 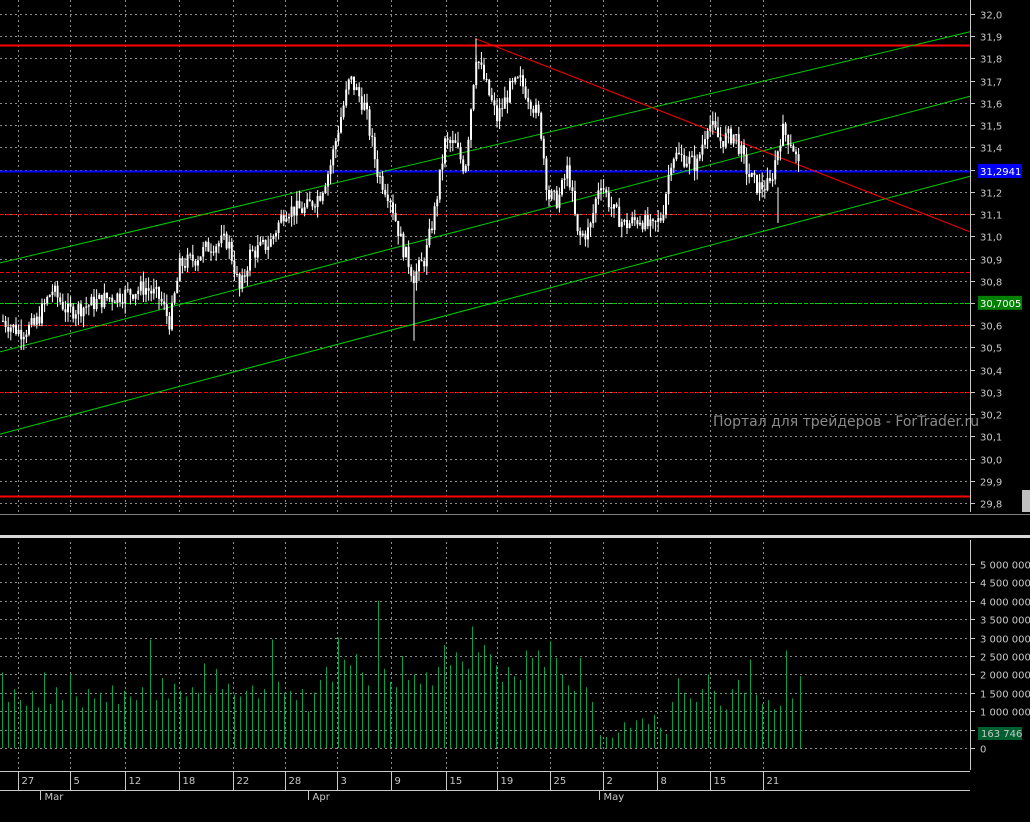 What do you see at coordinates (991, 16) in the screenshot?
I see `price-tick-label: 32,0` at bounding box center [991, 16].